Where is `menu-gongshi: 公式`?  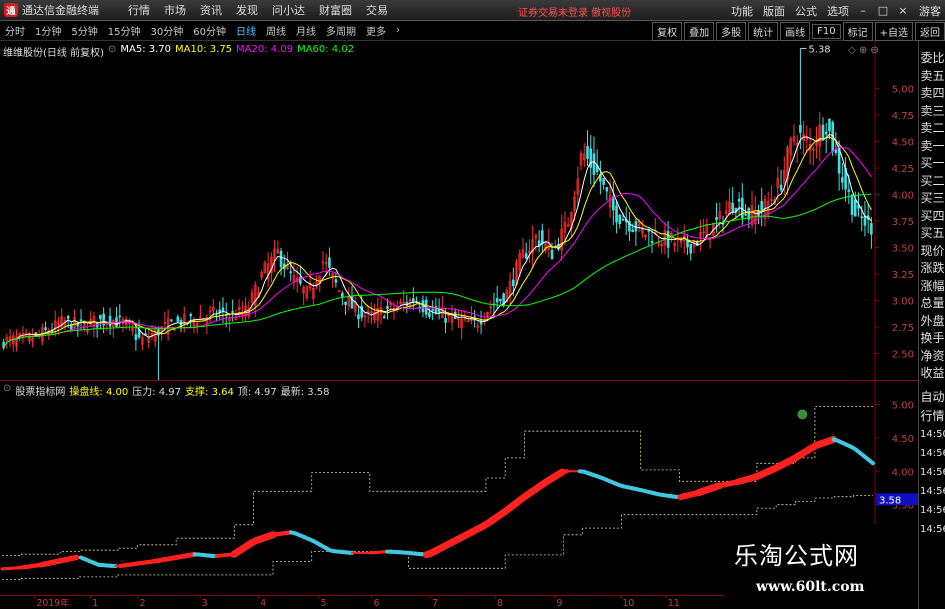 menu-gongshi: 公式 is located at coordinates (806, 11).